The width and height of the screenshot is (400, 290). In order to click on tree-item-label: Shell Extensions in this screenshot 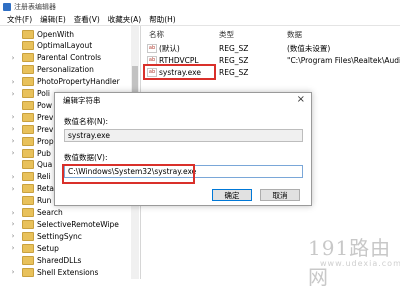, I will do `click(68, 272)`.